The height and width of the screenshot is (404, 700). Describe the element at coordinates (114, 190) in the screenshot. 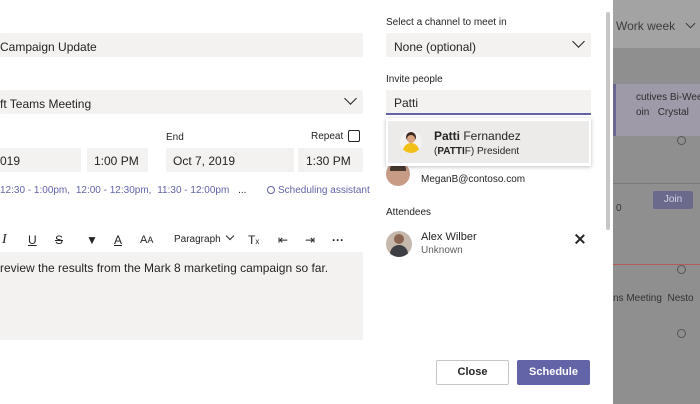

I see `suggested-time: 12:00 - 12:30pm,` at that location.